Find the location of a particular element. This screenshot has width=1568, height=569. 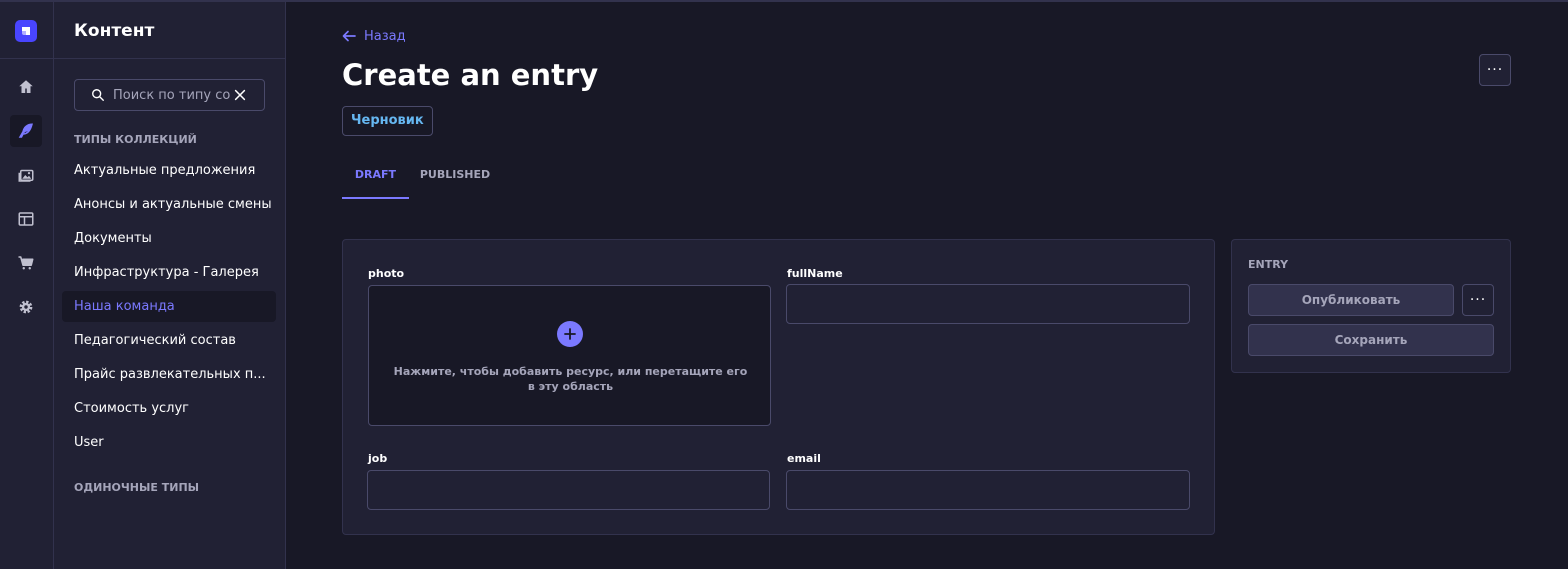

email-input is located at coordinates (988, 490).